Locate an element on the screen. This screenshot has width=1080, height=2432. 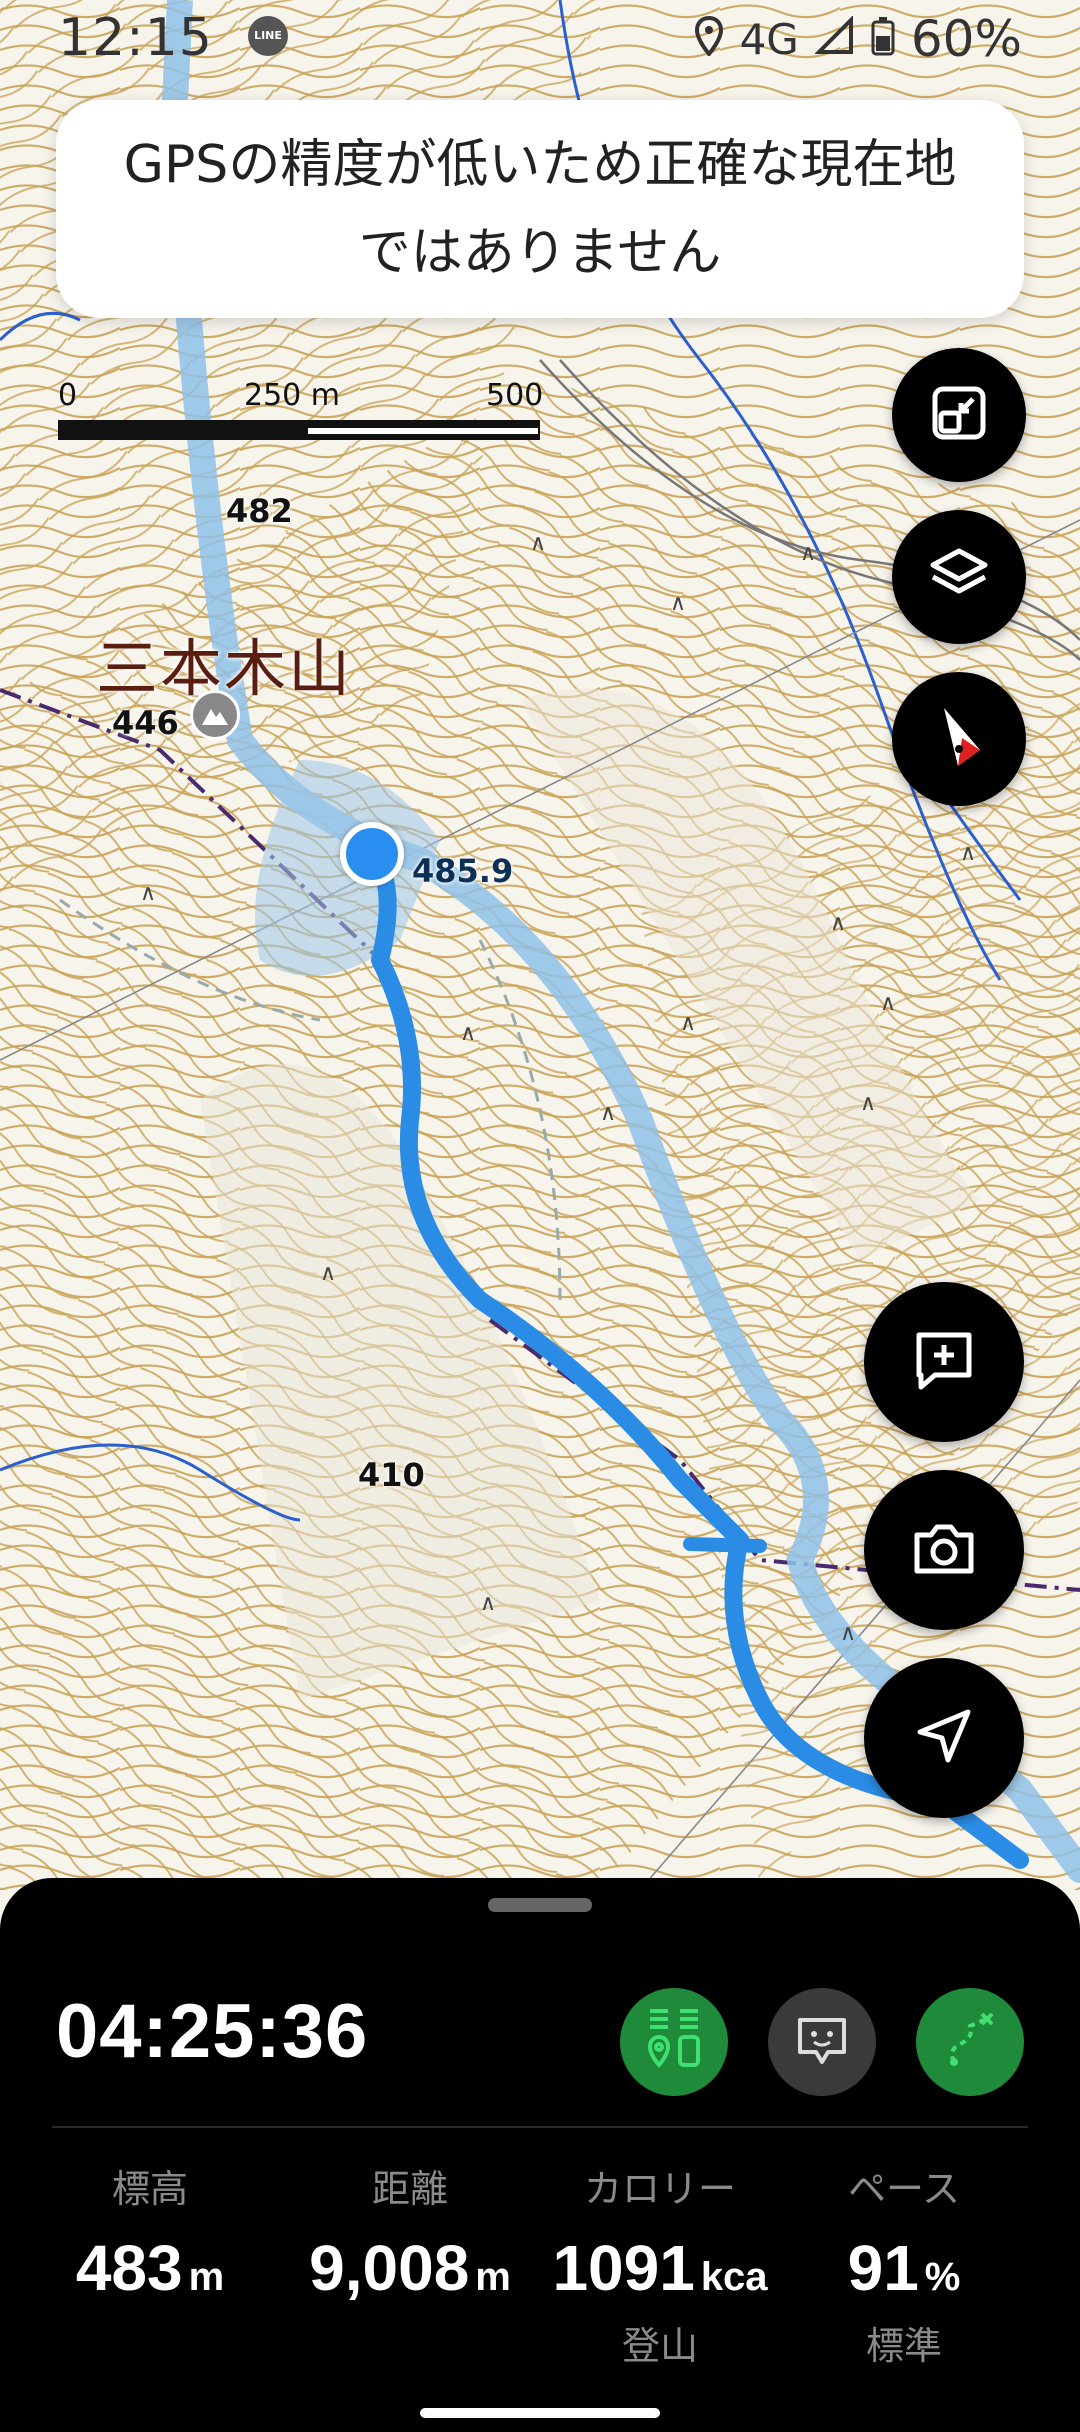
stat-elevation: 標高 483 m is located at coordinates (150, 2231).